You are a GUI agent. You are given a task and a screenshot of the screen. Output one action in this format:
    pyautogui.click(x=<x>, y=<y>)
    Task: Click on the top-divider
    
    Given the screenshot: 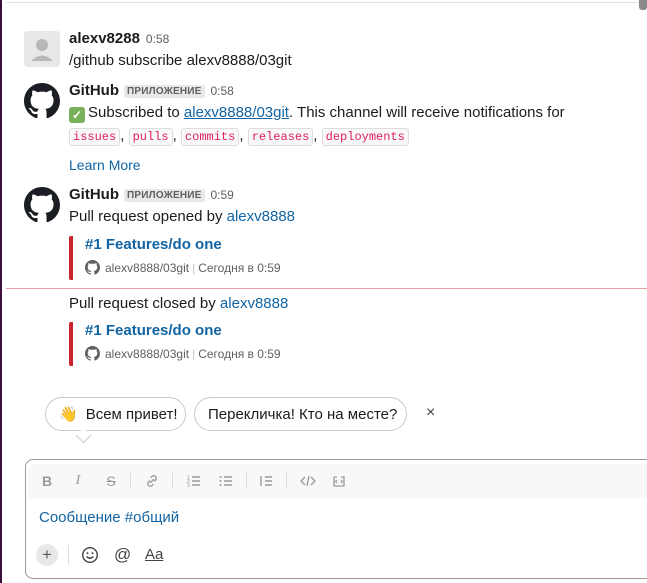 What is the action you would take?
    pyautogui.click(x=326, y=2)
    